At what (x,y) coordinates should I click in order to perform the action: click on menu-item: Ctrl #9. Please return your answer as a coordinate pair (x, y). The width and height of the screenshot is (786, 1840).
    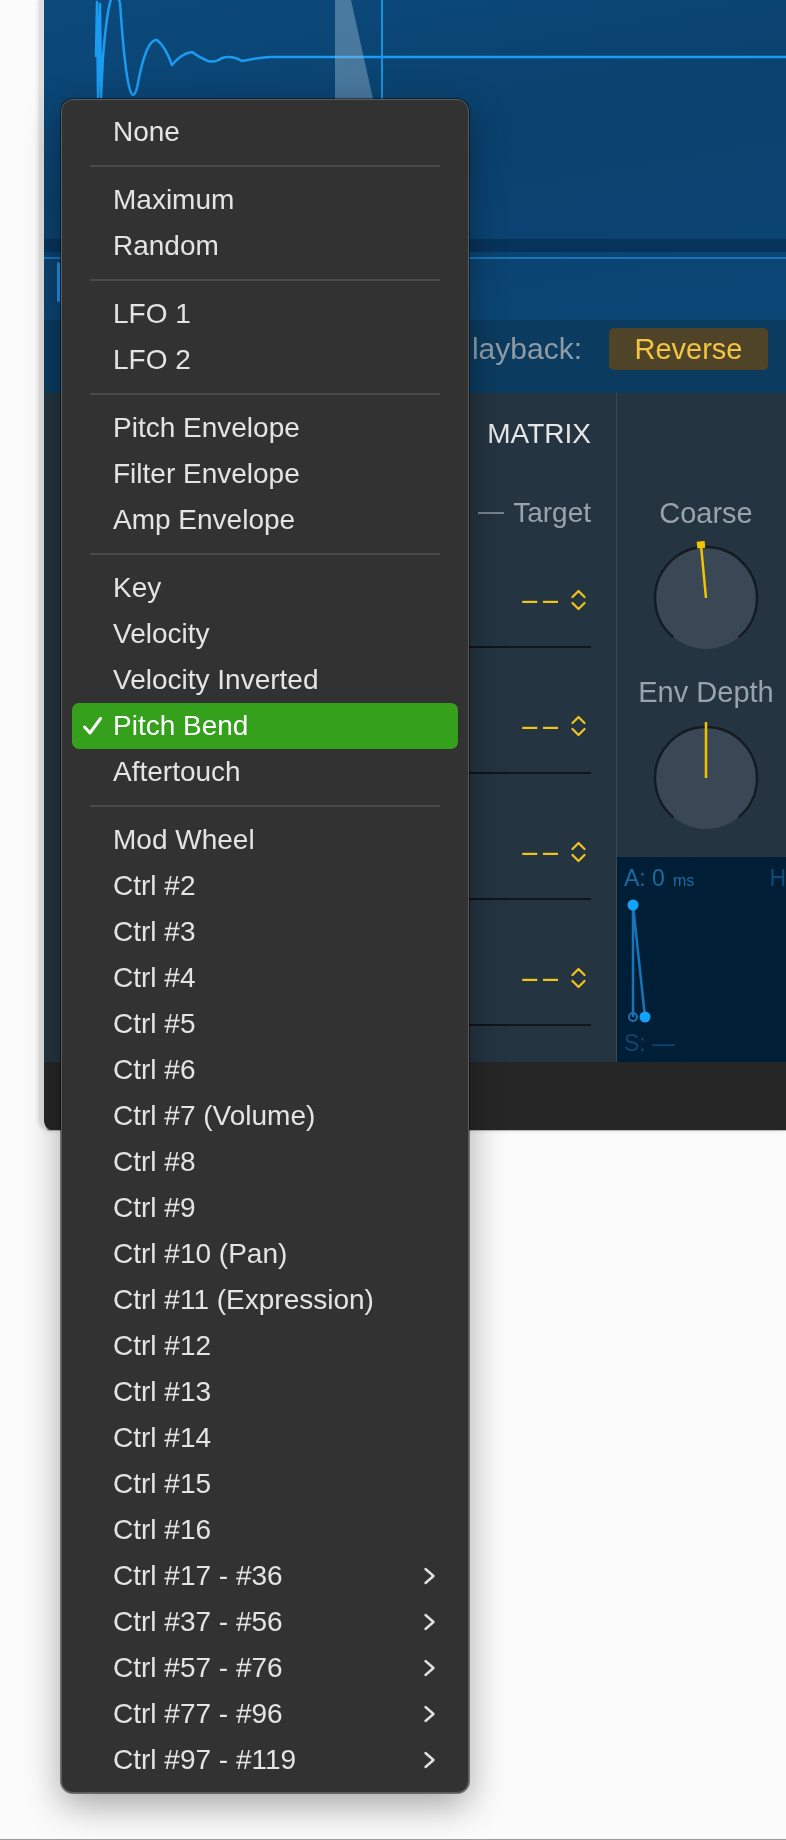
    Looking at the image, I should click on (265, 1208).